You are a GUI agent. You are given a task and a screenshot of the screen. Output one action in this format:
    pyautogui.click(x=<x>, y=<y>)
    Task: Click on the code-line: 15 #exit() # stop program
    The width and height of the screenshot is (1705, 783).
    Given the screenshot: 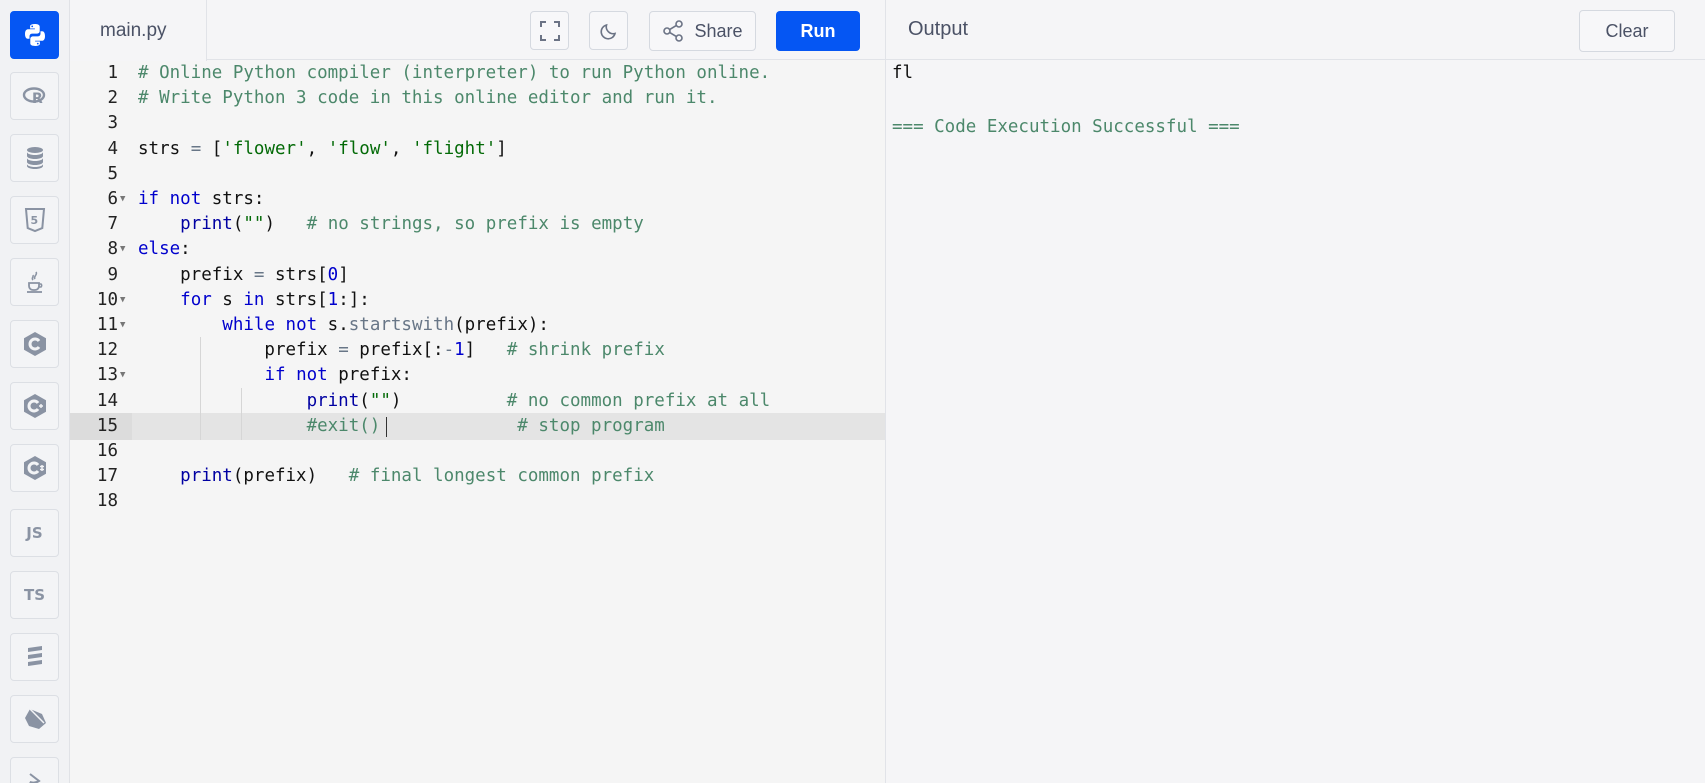 What is the action you would take?
    pyautogui.click(x=477, y=426)
    